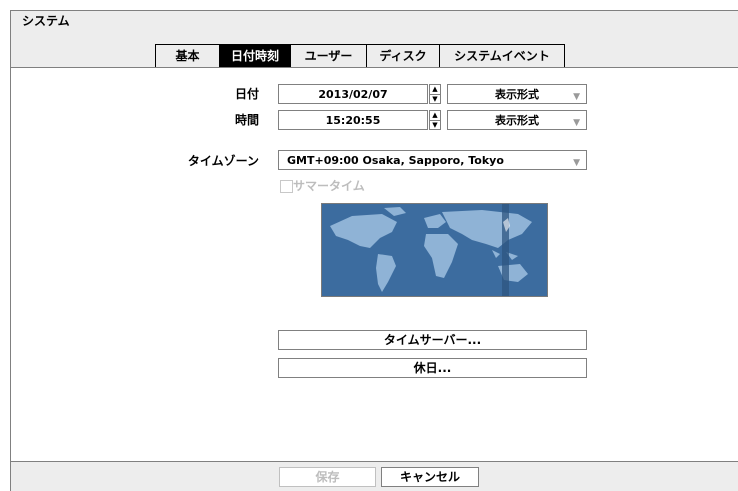 The height and width of the screenshot is (491, 738). I want to click on time-label: 時間, so click(246, 120).